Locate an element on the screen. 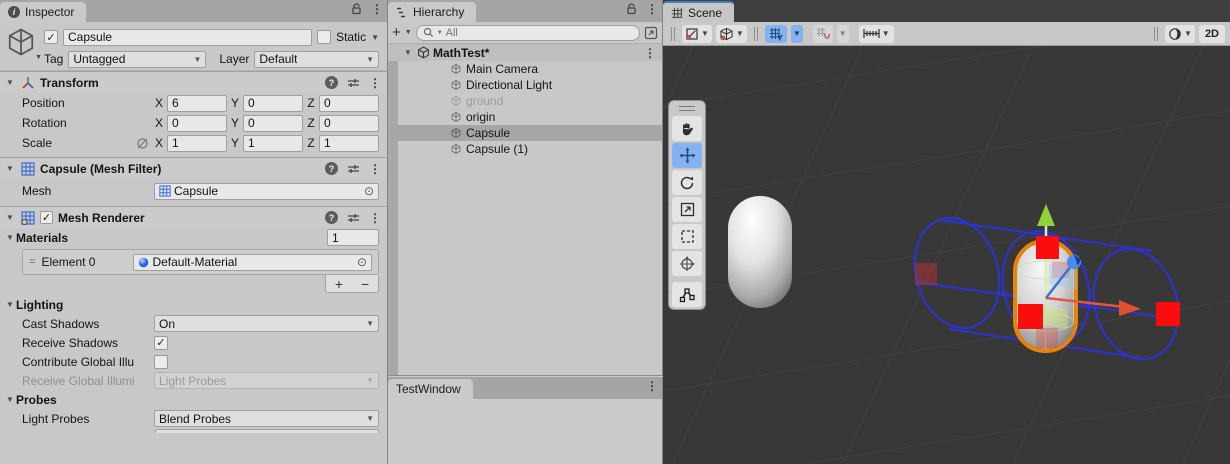 The image size is (1230, 464). create-button: + is located at coordinates (396, 32).